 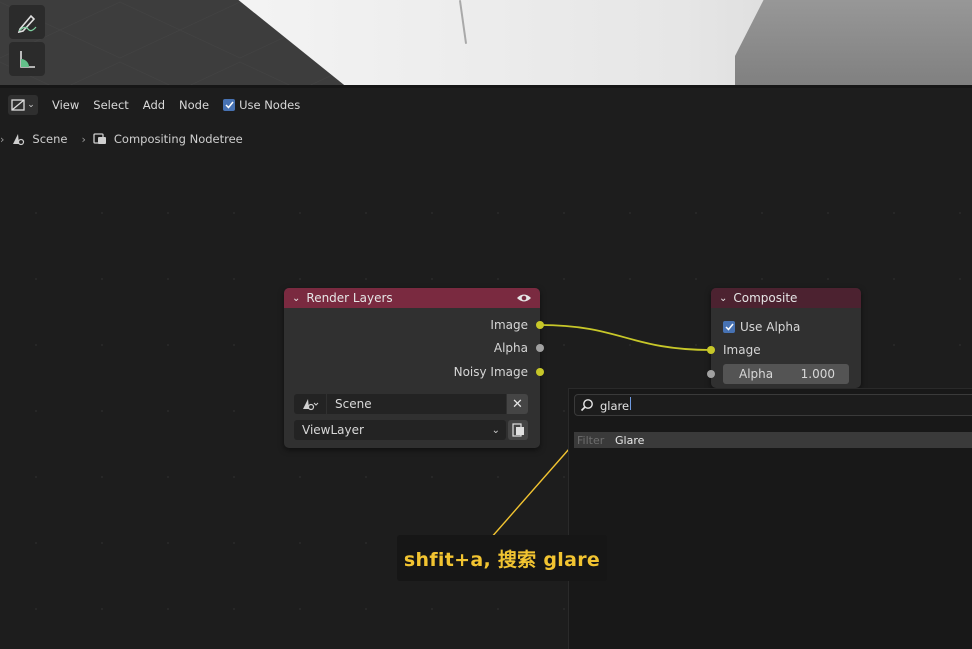 I want to click on render-layers-header: ⌄ Render Layers, so click(x=412, y=298).